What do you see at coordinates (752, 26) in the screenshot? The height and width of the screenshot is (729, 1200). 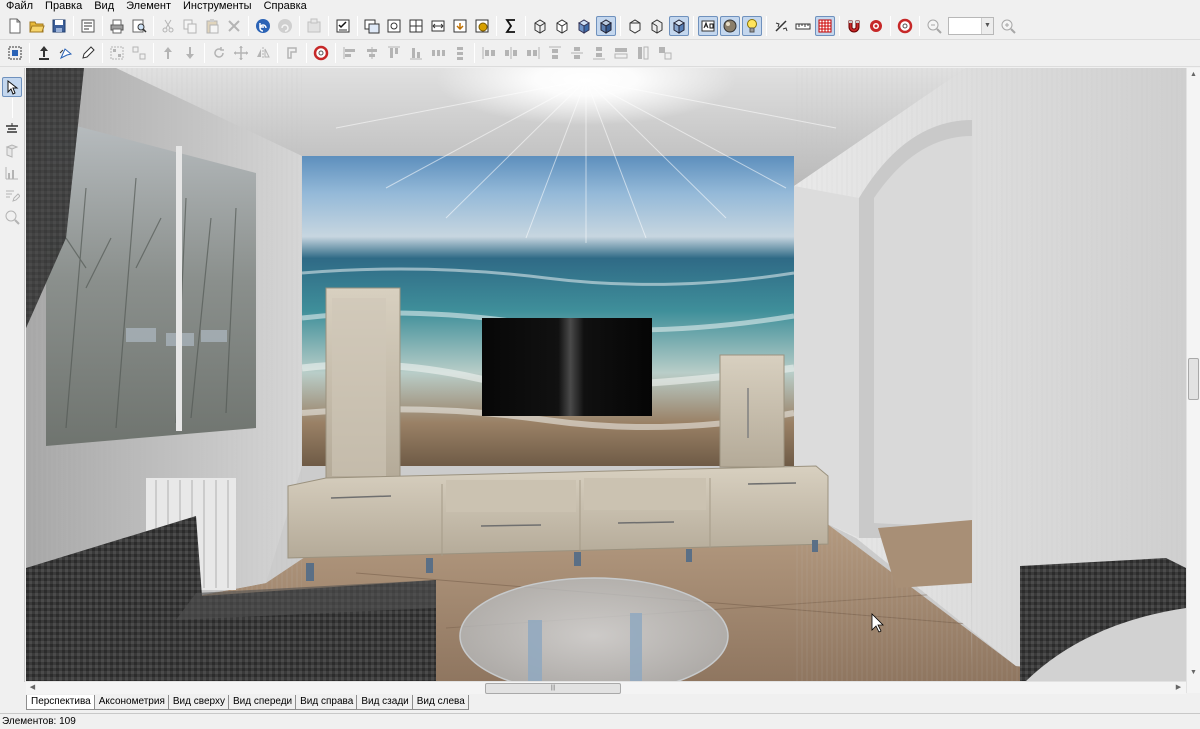 I see `light-bulb-button` at bounding box center [752, 26].